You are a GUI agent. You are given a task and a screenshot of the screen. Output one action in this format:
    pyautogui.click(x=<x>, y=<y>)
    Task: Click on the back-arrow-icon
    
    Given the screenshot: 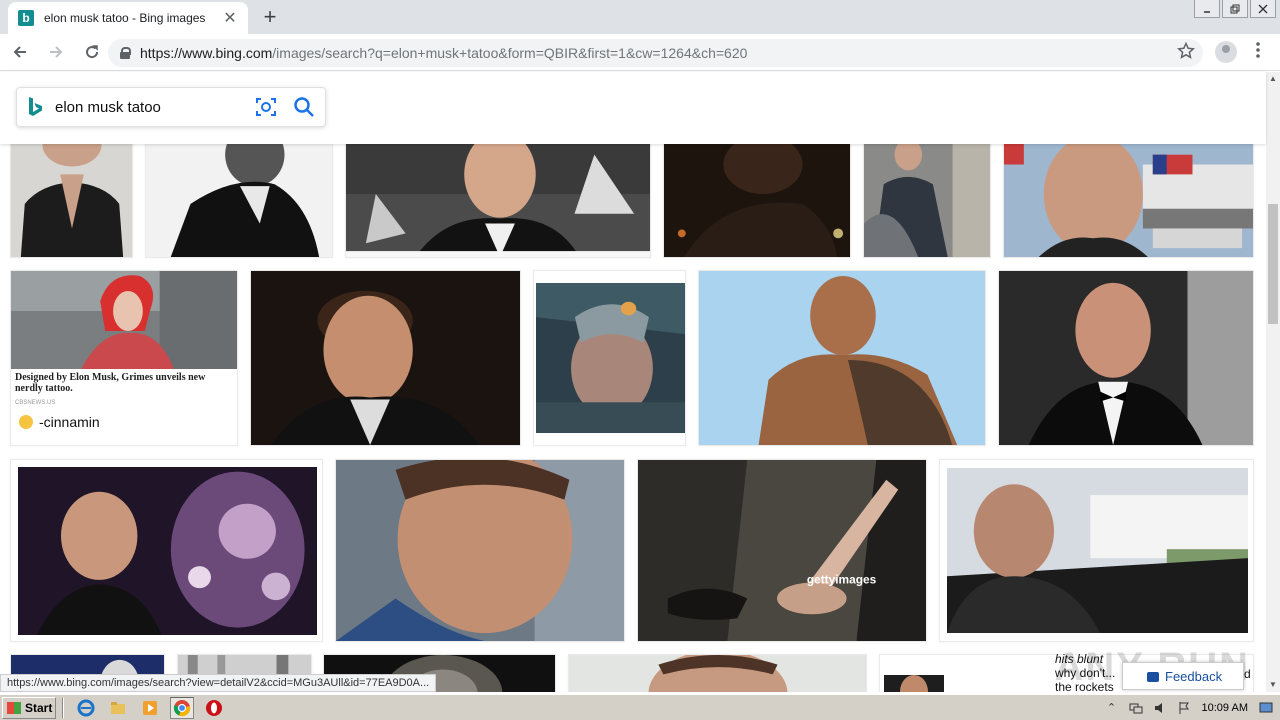 What is the action you would take?
    pyautogui.click(x=19, y=52)
    